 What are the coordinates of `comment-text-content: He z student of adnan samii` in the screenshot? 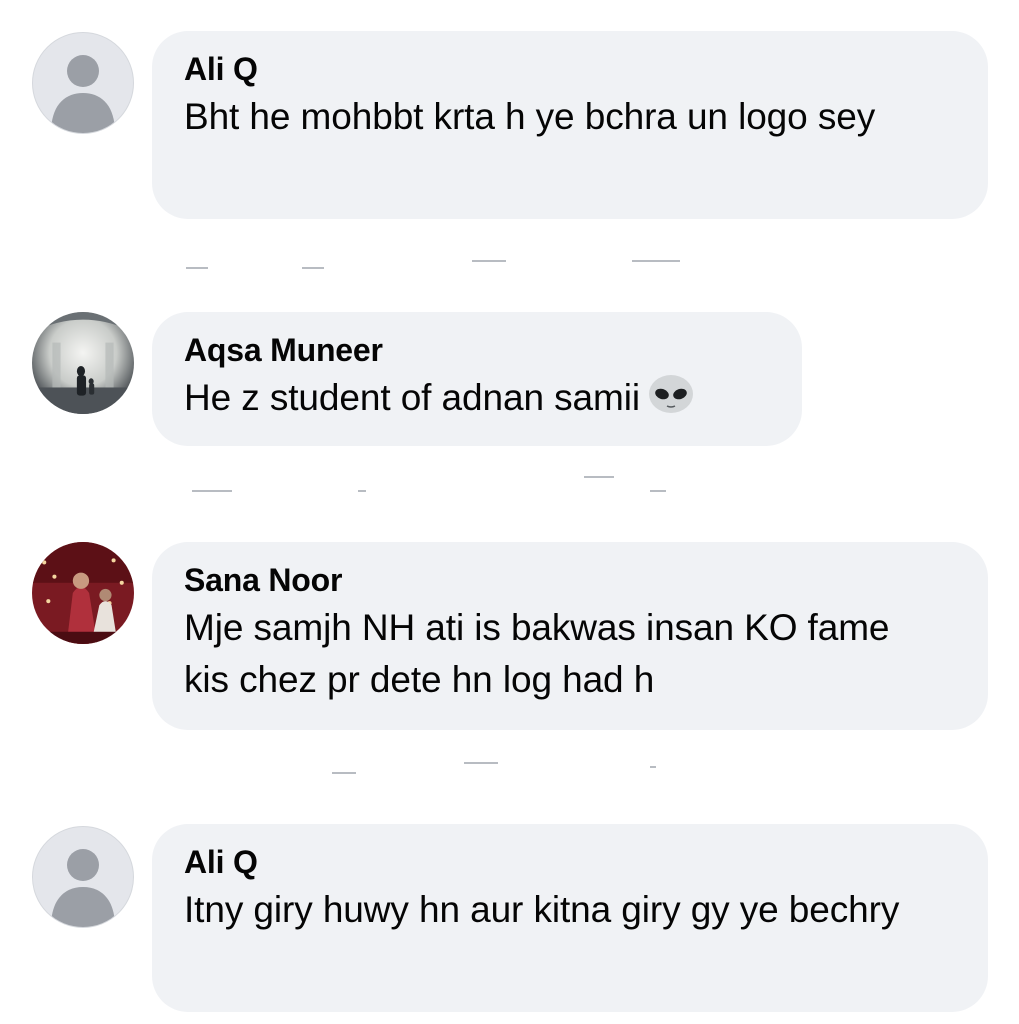 It's located at (412, 397).